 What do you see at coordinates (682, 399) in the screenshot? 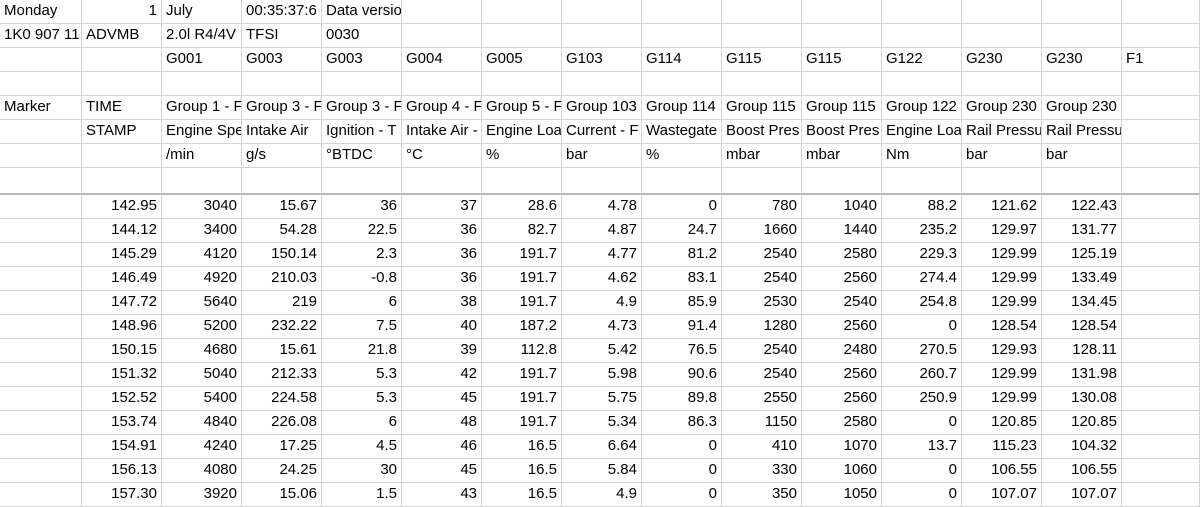
I see `cell-r17-c9: 89.8` at bounding box center [682, 399].